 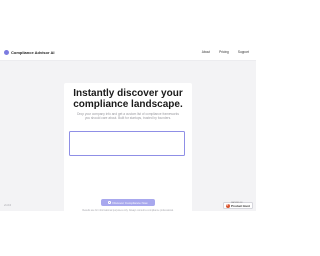 I want to click on nav-link-about: About, so click(x=206, y=52).